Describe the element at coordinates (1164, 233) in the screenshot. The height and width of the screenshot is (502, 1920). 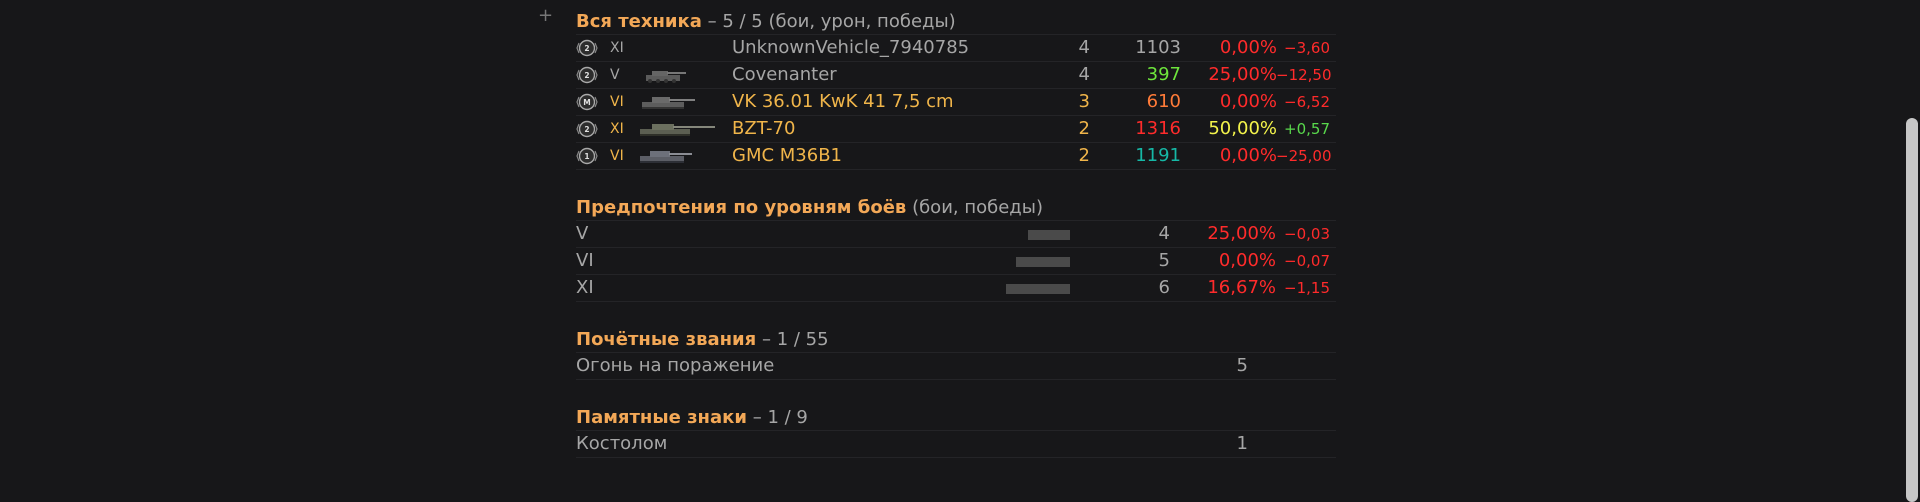
I see `preference-battles: 4` at that location.